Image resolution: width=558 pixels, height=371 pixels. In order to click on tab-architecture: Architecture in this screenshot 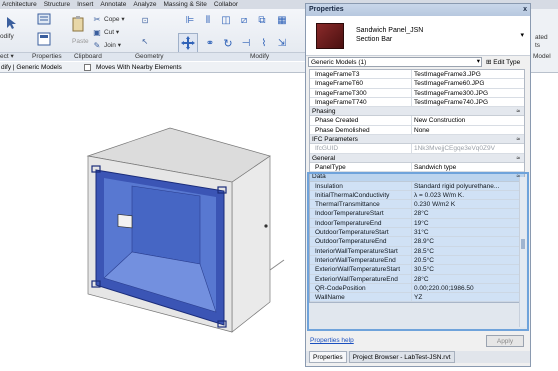, I will do `click(19, 4)`.